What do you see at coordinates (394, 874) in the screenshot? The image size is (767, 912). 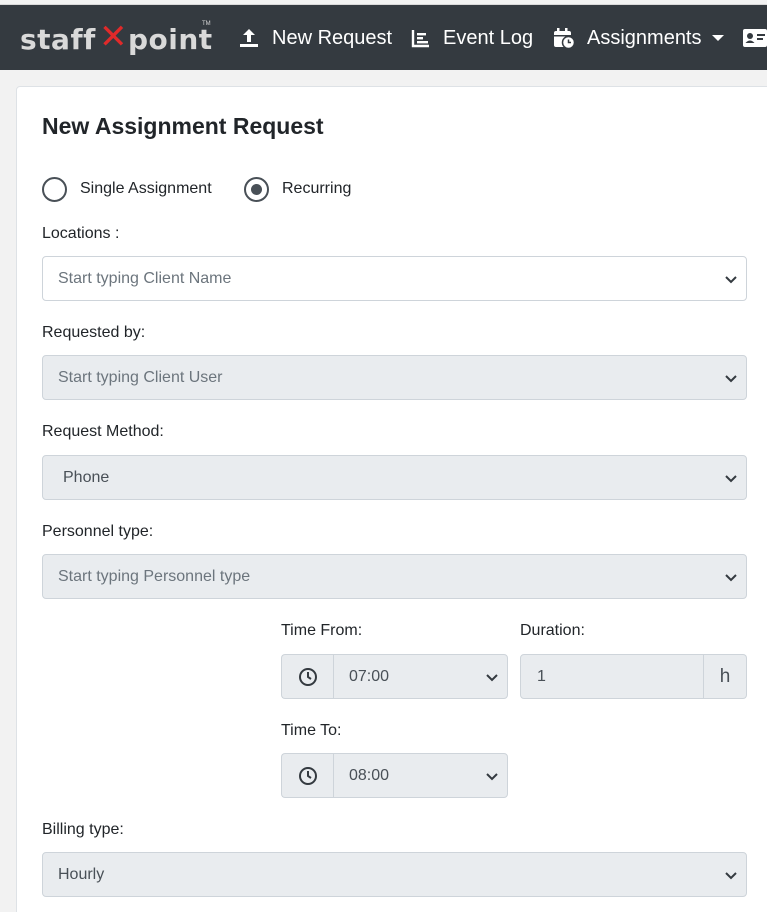 I see `billing-type-select: Hourly` at bounding box center [394, 874].